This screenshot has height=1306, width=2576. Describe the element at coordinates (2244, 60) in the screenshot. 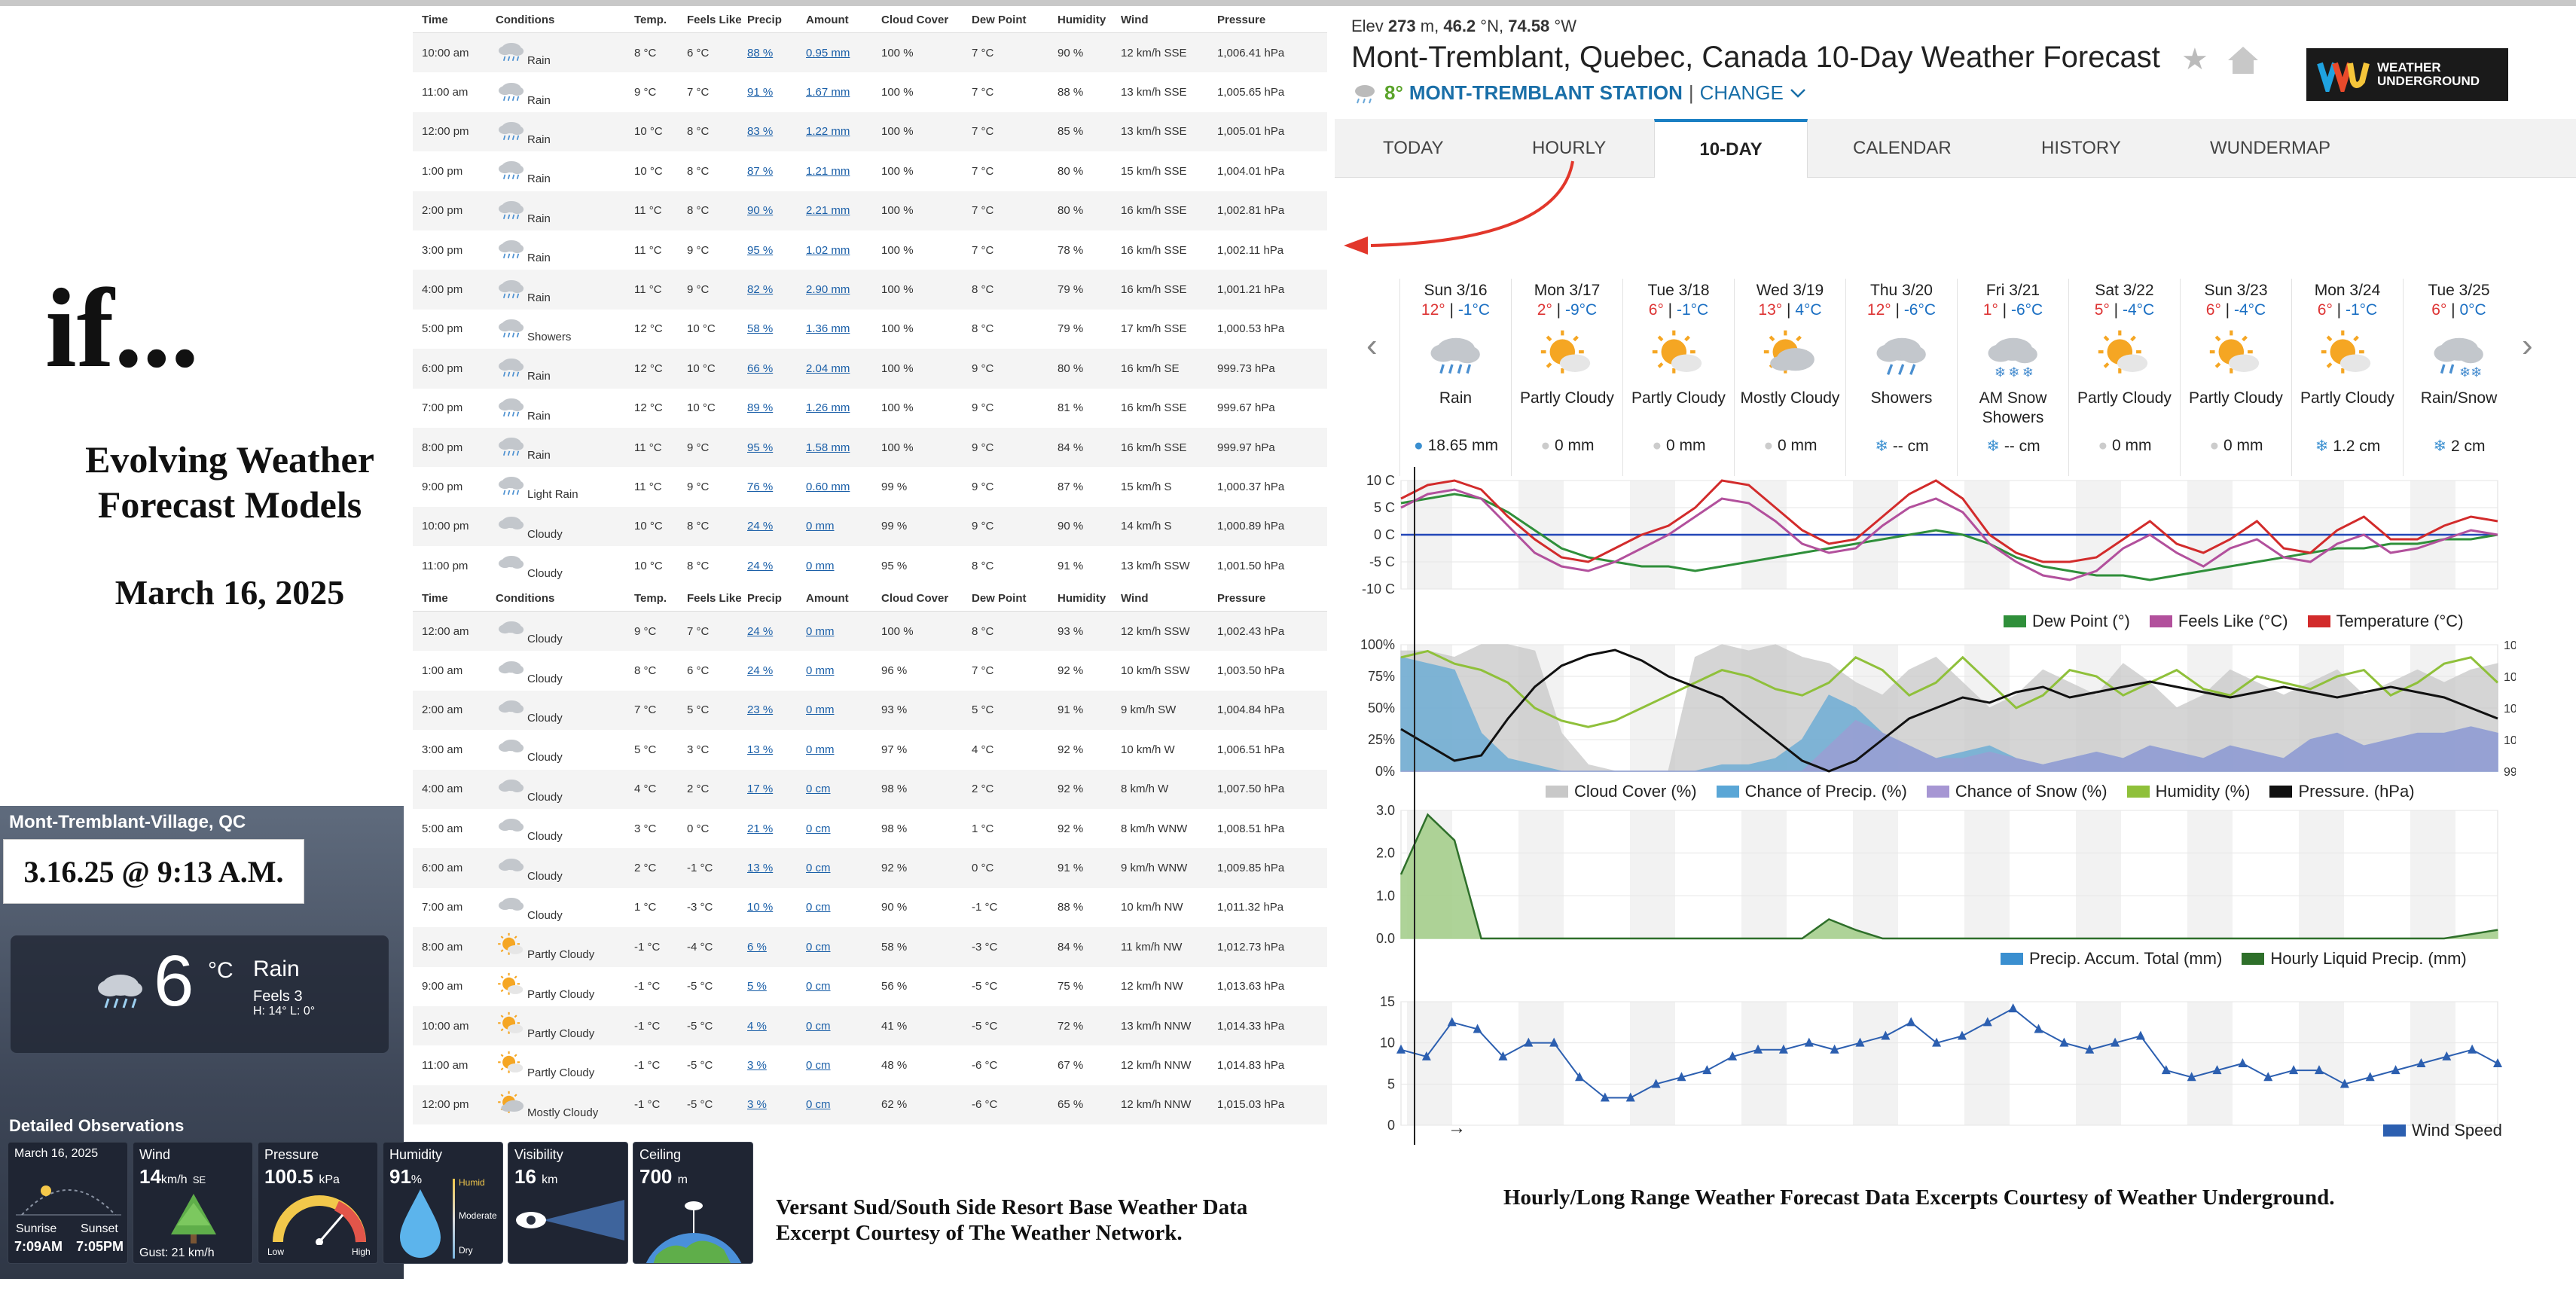

I see `home-icon` at that location.